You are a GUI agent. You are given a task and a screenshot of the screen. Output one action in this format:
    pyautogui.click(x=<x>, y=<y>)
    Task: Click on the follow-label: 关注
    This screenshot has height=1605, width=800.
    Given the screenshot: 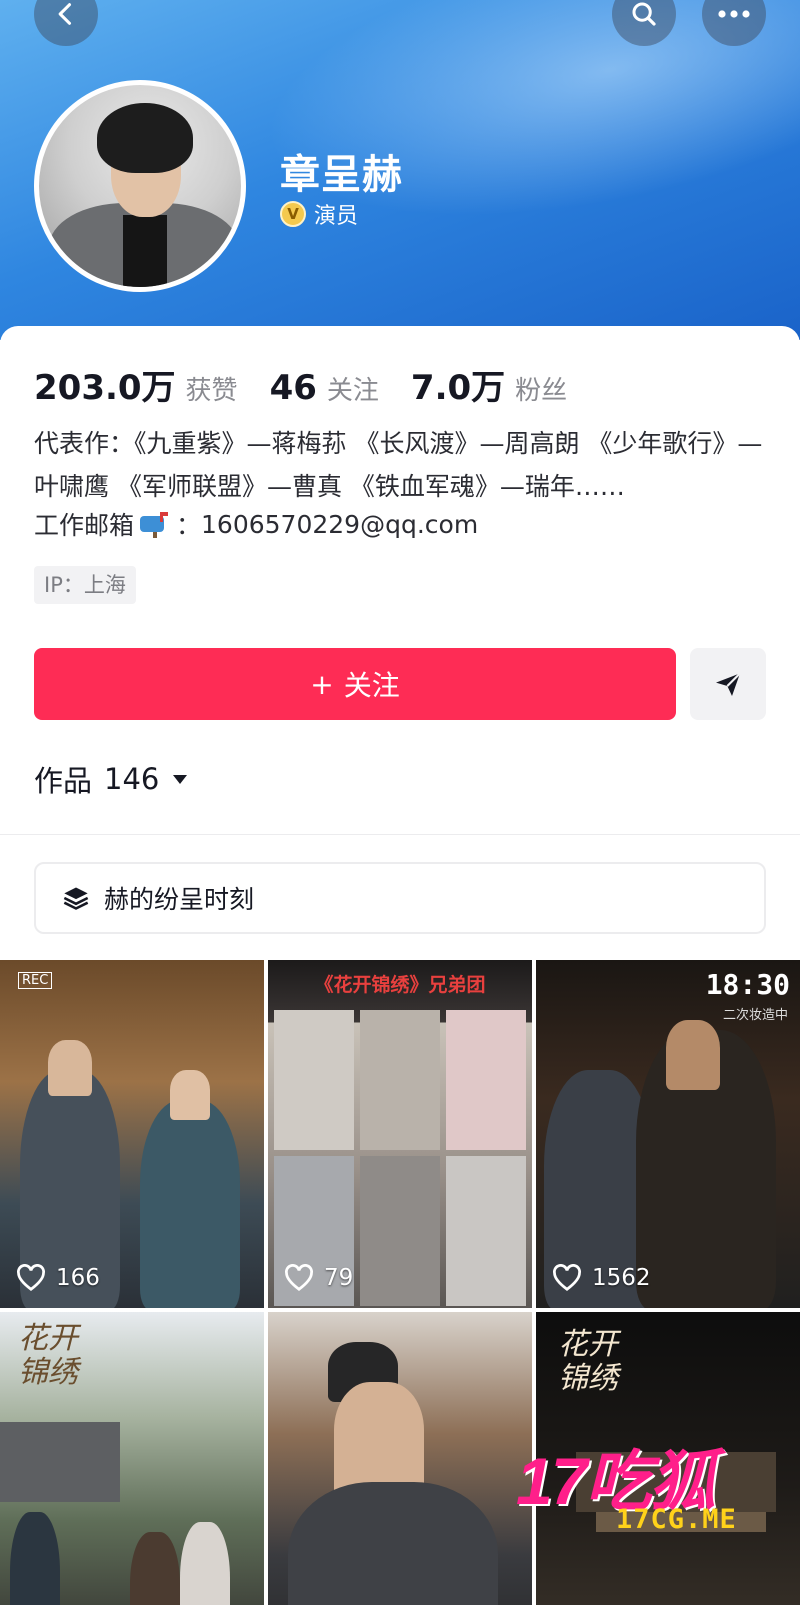 What is the action you would take?
    pyautogui.click(x=371, y=685)
    